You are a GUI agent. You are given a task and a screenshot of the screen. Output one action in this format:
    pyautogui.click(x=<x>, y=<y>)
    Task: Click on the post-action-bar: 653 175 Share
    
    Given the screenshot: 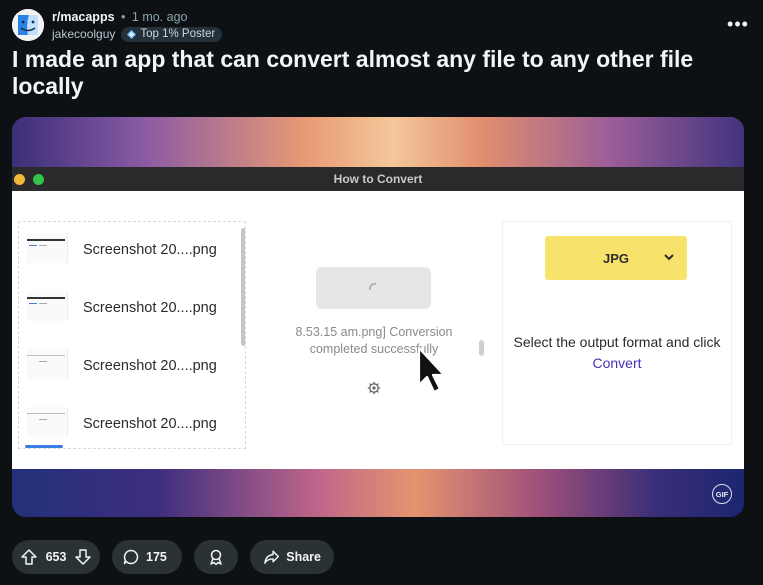 What is the action you would take?
    pyautogui.click(x=179, y=557)
    